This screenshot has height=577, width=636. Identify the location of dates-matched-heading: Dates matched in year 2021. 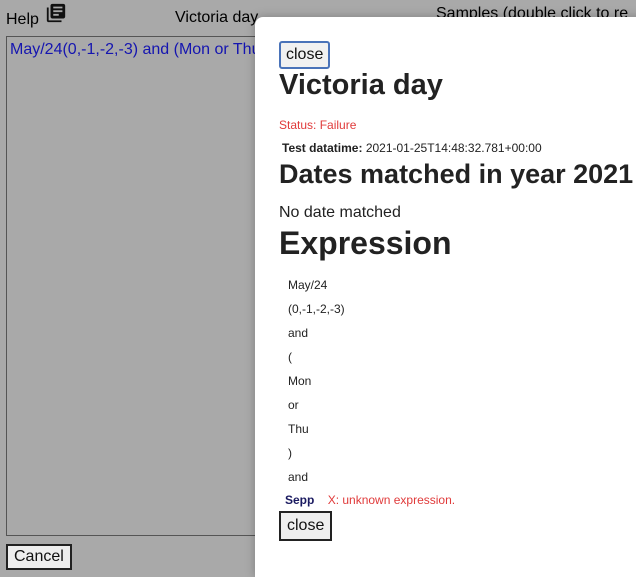
(456, 174).